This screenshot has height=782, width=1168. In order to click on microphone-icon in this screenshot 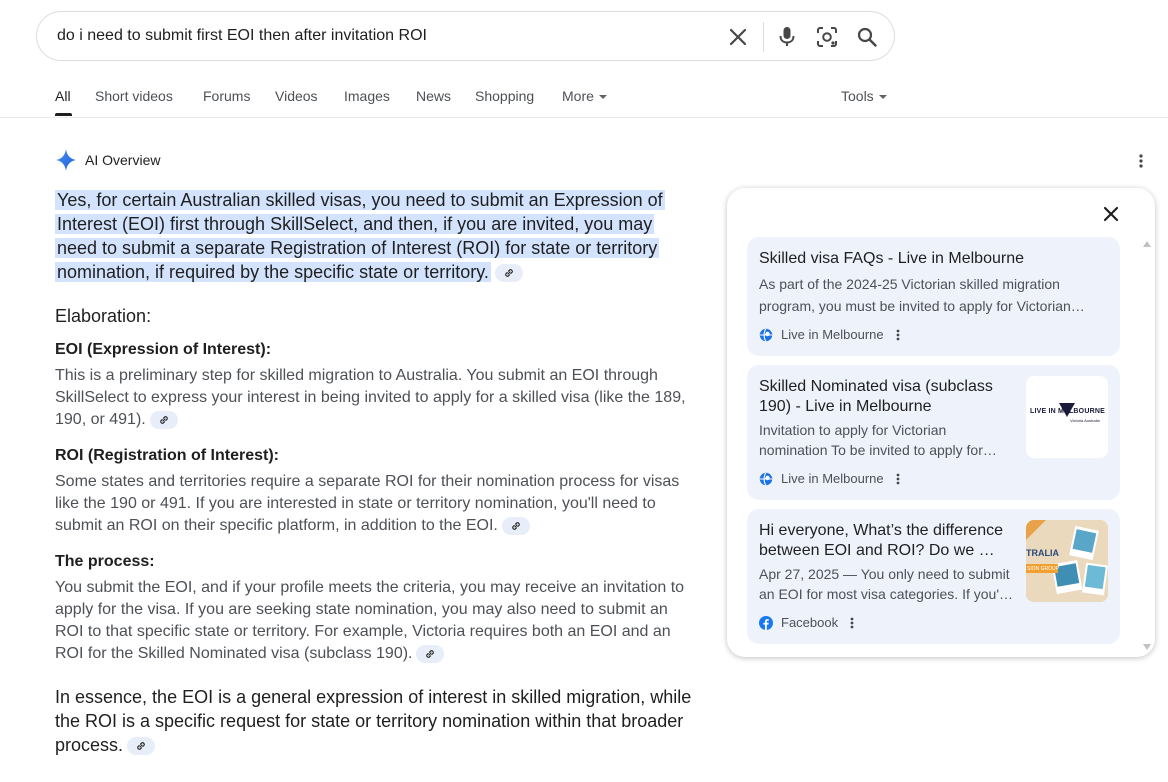, I will do `click(787, 37)`.